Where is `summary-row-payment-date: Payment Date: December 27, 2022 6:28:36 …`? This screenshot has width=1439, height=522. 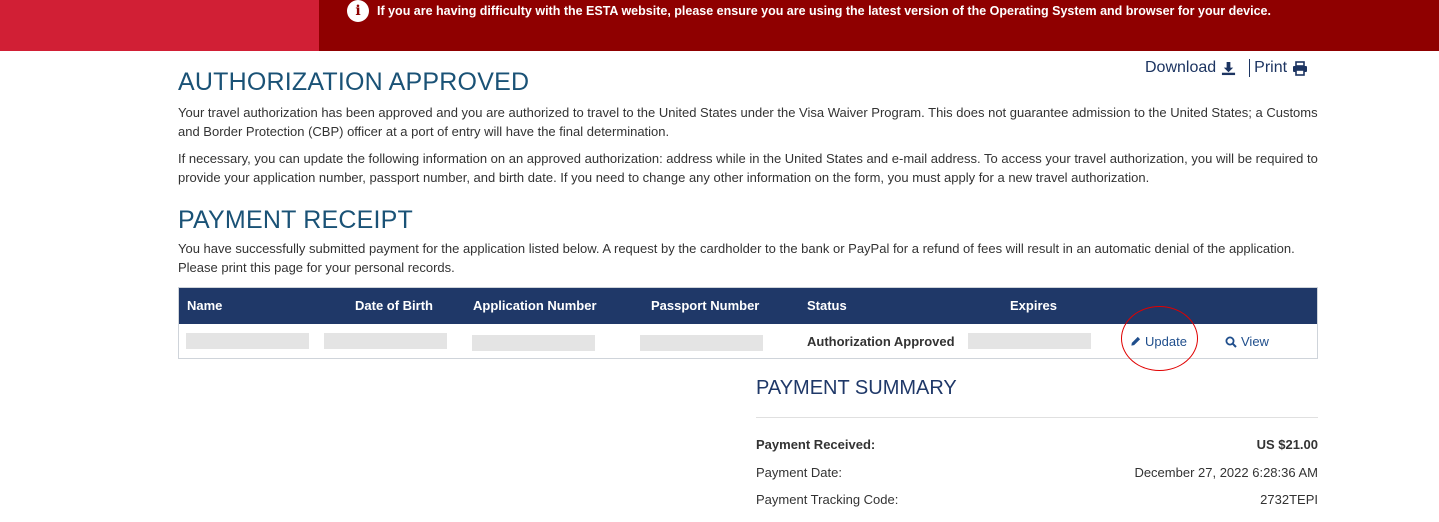
summary-row-payment-date: Payment Date: December 27, 2022 6:28:36 … is located at coordinates (1037, 472).